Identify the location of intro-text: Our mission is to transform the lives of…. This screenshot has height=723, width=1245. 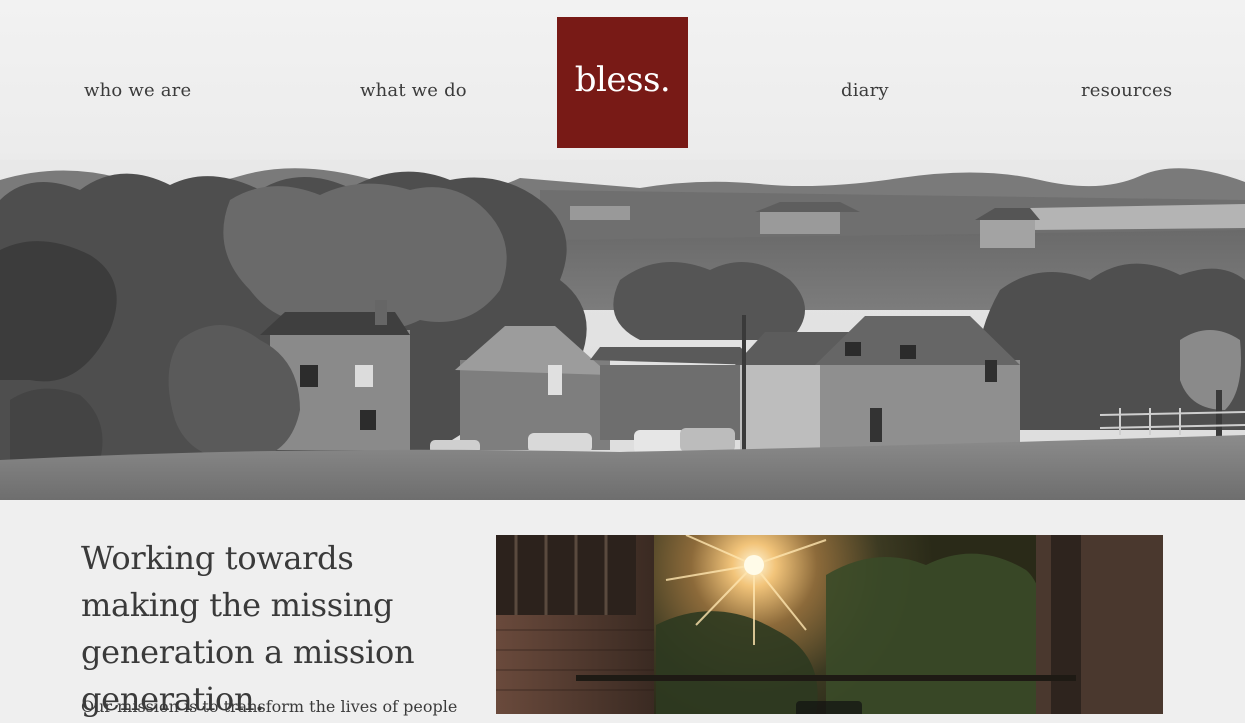
(269, 706).